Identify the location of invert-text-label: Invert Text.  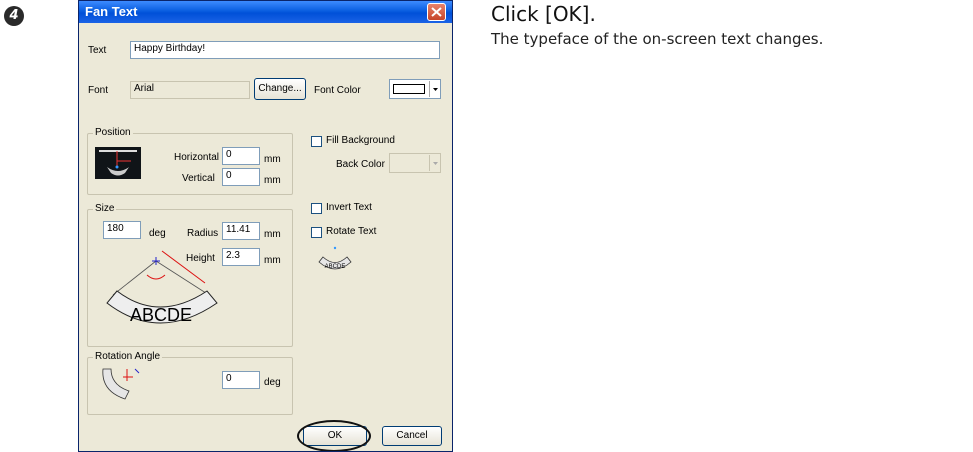
(349, 207).